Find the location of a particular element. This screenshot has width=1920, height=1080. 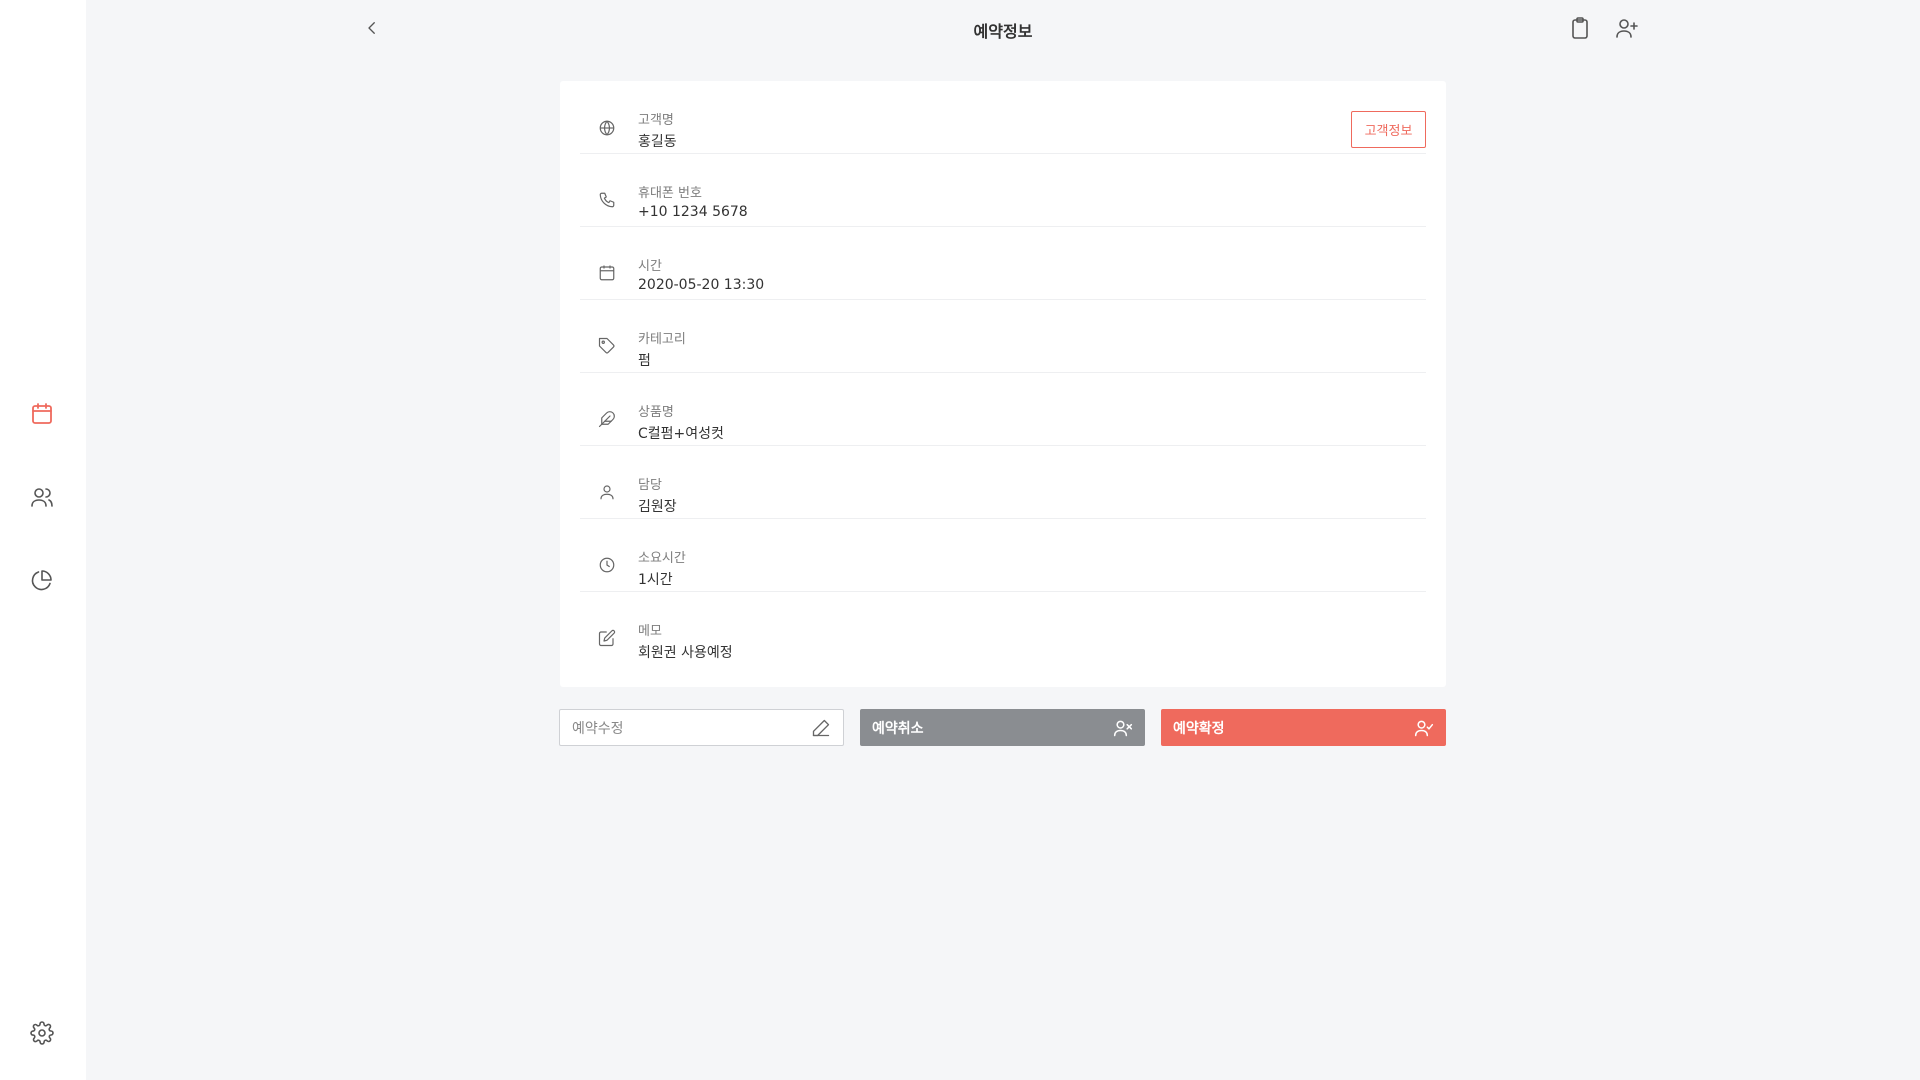

phone-icon is located at coordinates (607, 200).